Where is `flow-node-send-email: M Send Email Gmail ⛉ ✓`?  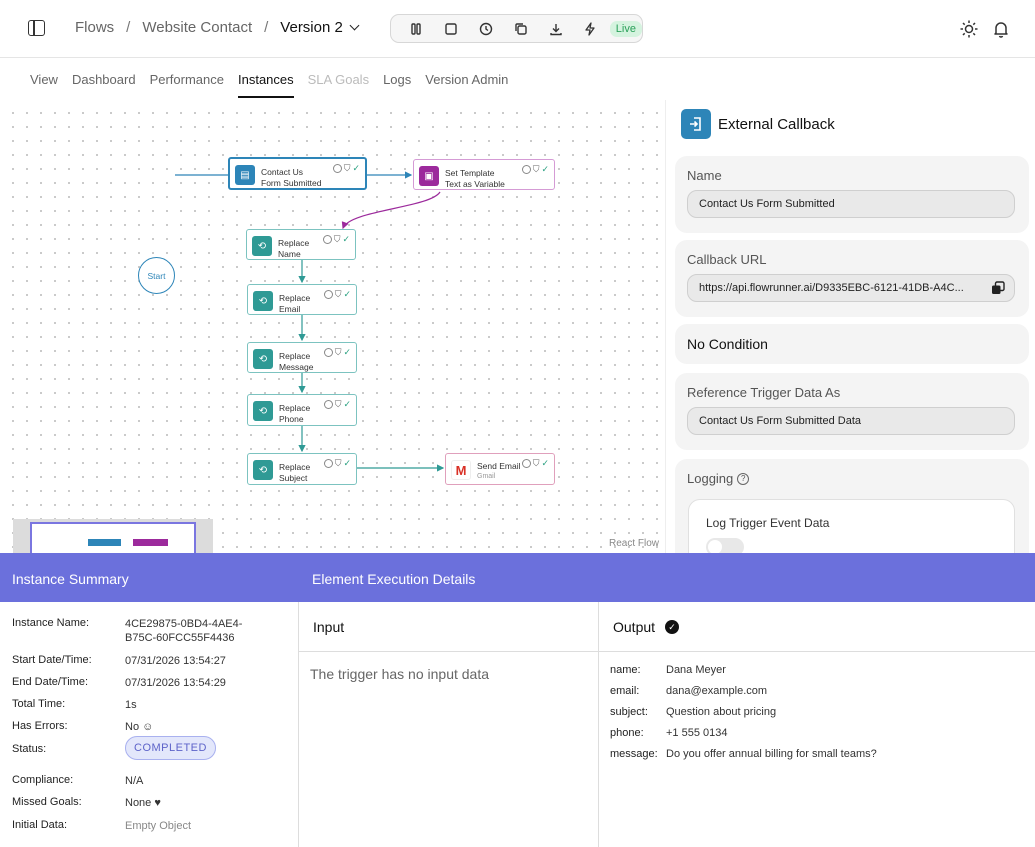 flow-node-send-email: M Send Email Gmail ⛉ ✓ is located at coordinates (500, 469).